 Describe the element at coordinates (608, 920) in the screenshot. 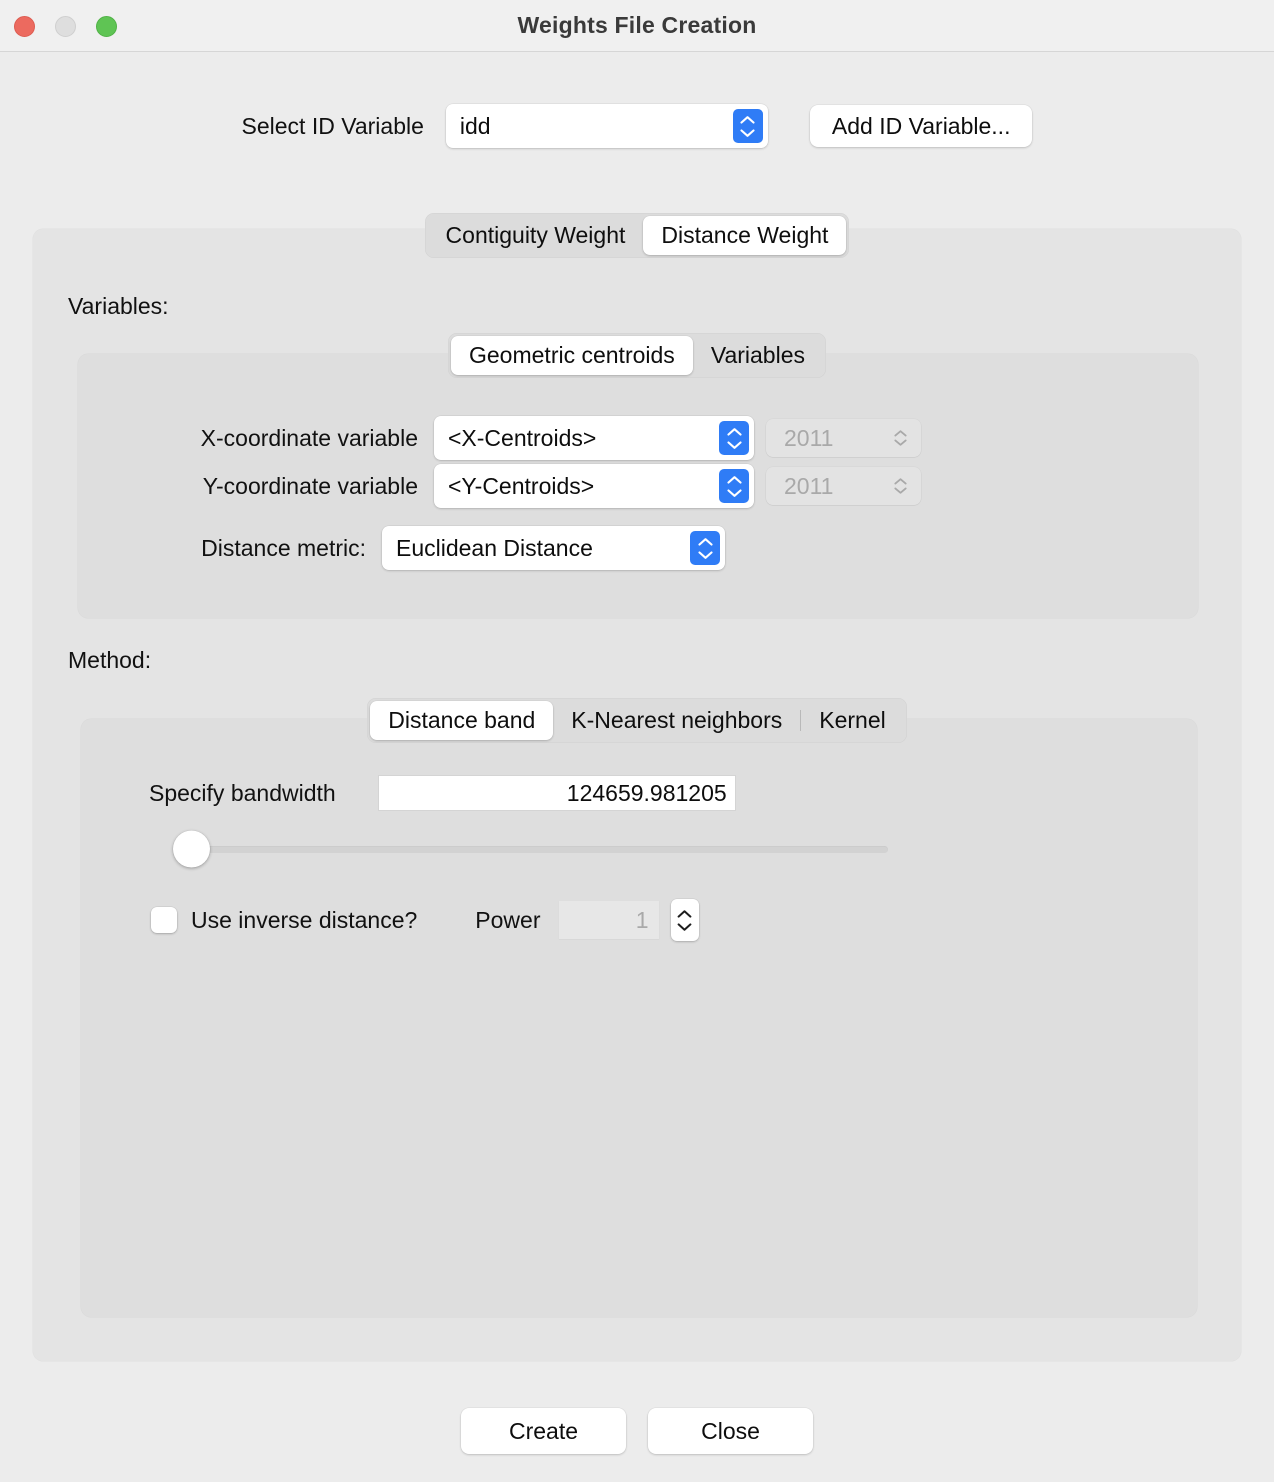

I see `power-input: 1` at that location.